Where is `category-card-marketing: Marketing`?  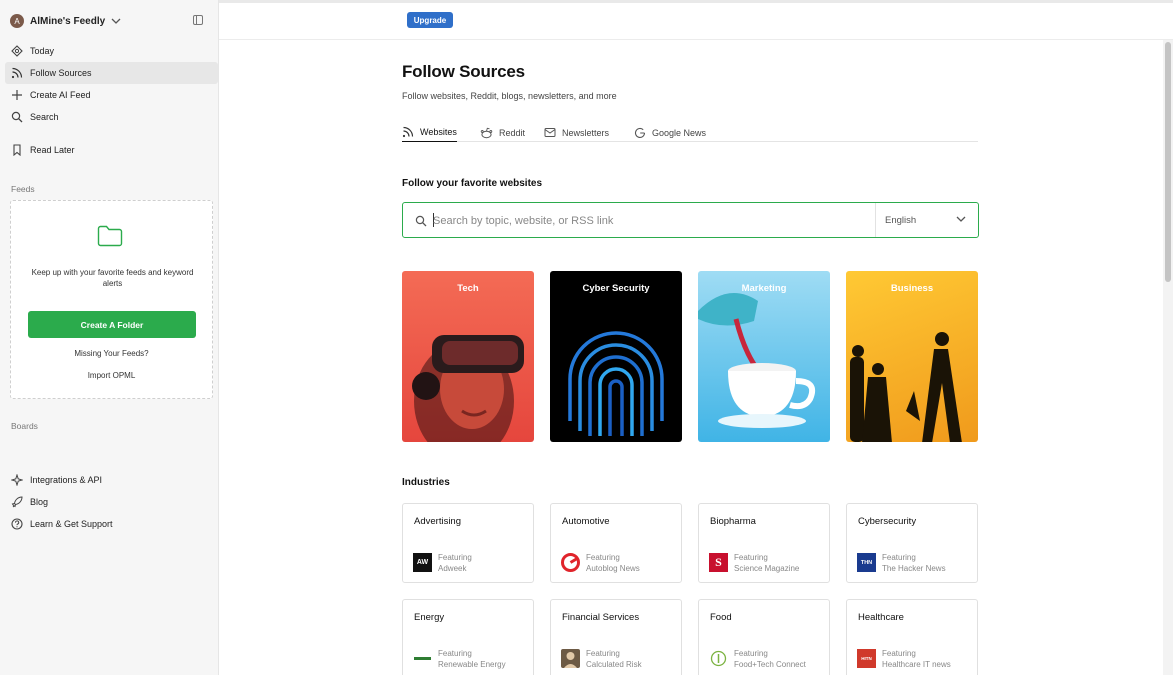 category-card-marketing: Marketing is located at coordinates (764, 356).